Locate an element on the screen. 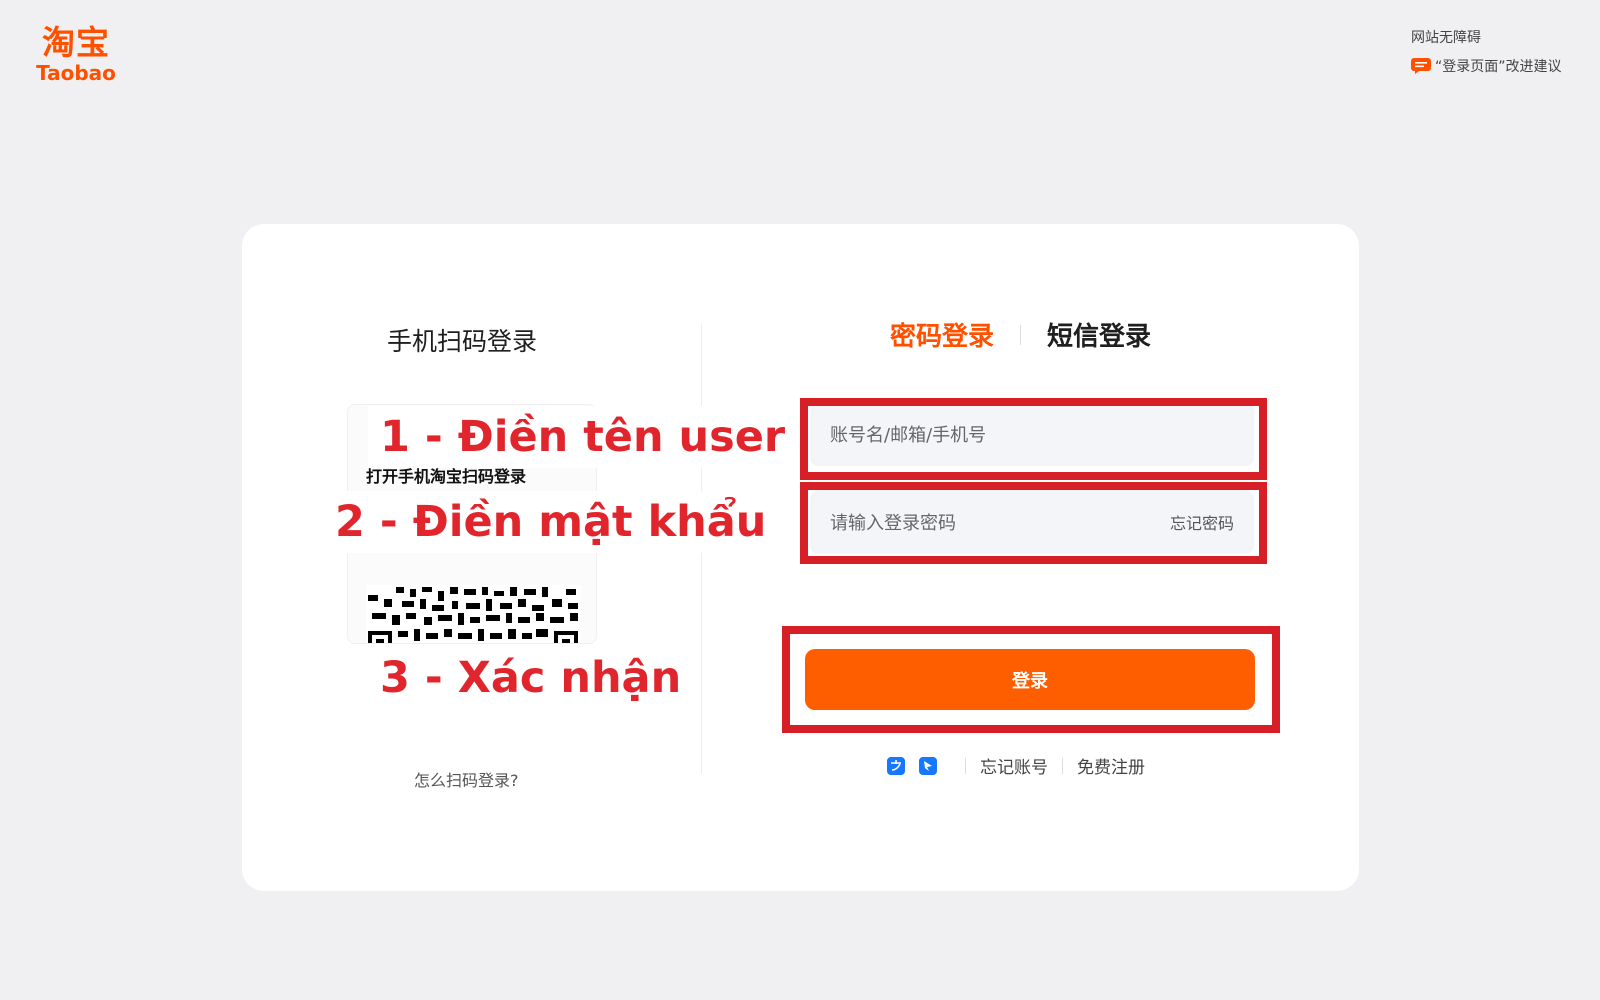 This screenshot has width=1600, height=1000. top-right-links: 网站无障碍 “登录页面”改进建议 is located at coordinates (1486, 52).